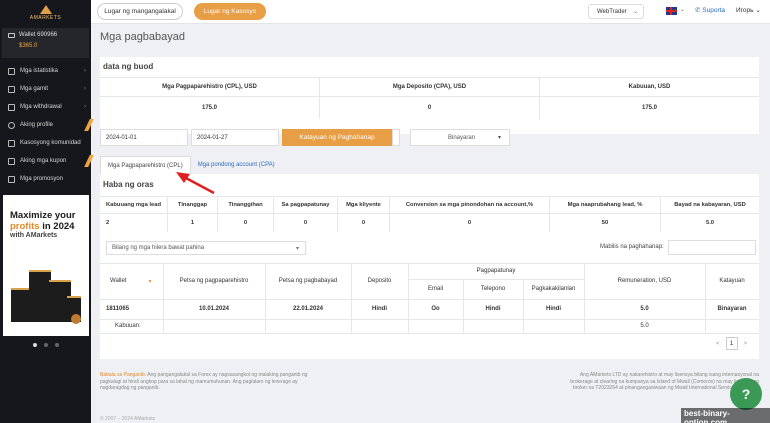 This screenshot has height=423, width=770. Describe the element at coordinates (50, 143) in the screenshot. I see `sidebar-item-label: Kasosyong komunidad` at that location.